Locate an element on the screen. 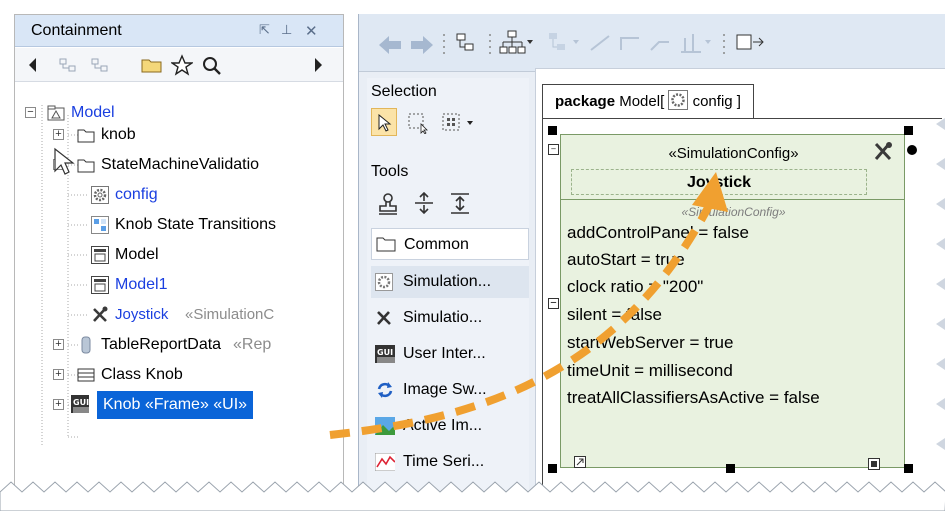  diagram-frame-tab: package Model[ config ] is located at coordinates (648, 101).